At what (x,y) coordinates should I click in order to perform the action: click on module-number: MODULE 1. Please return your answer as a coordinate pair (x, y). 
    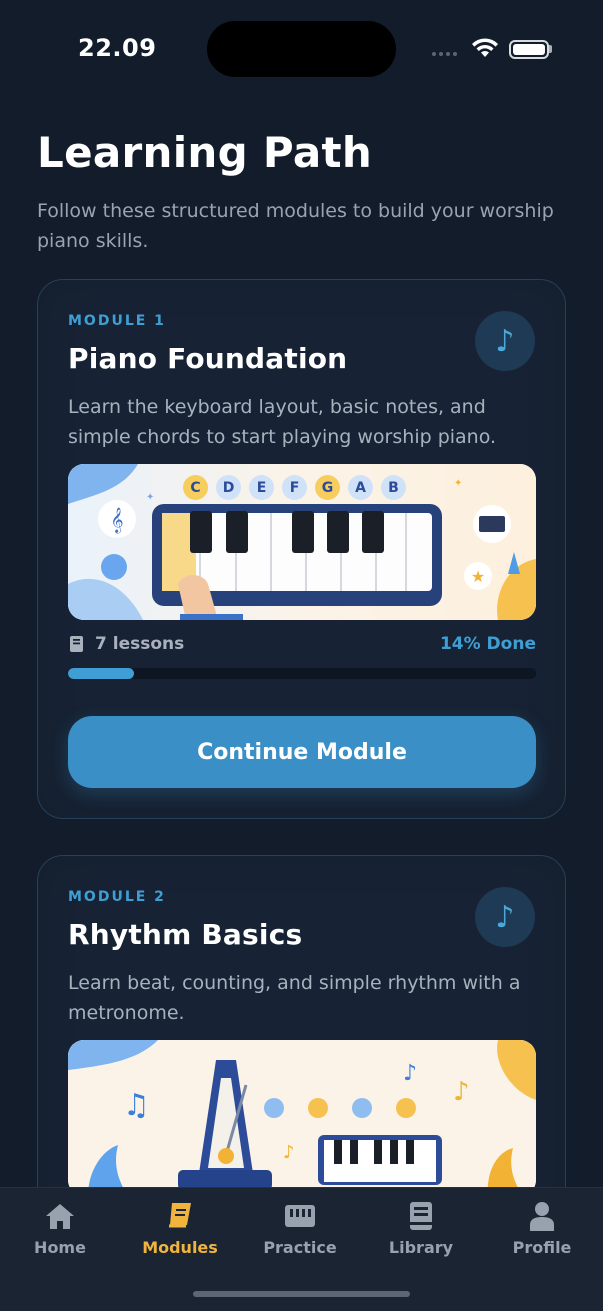
    Looking at the image, I should click on (117, 321).